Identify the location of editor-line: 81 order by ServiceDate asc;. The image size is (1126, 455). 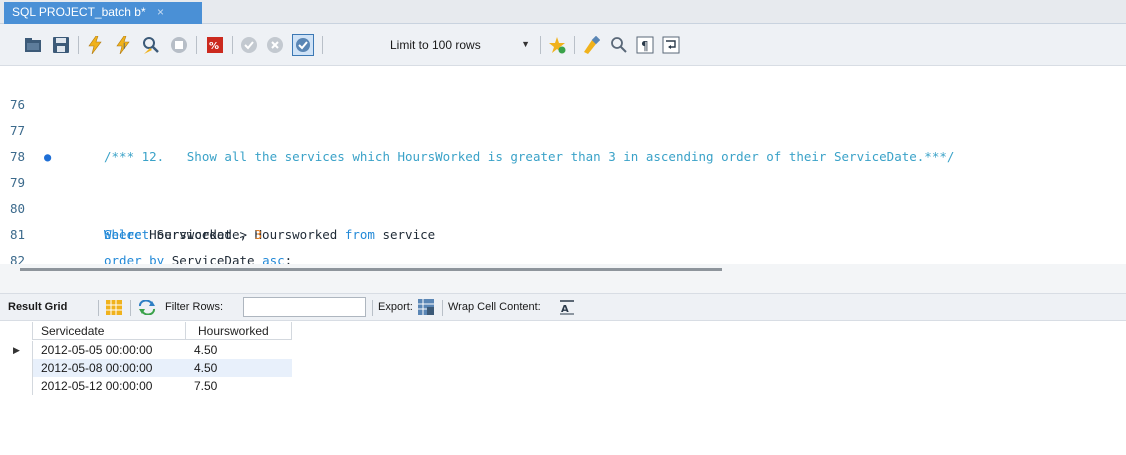
(563, 230).